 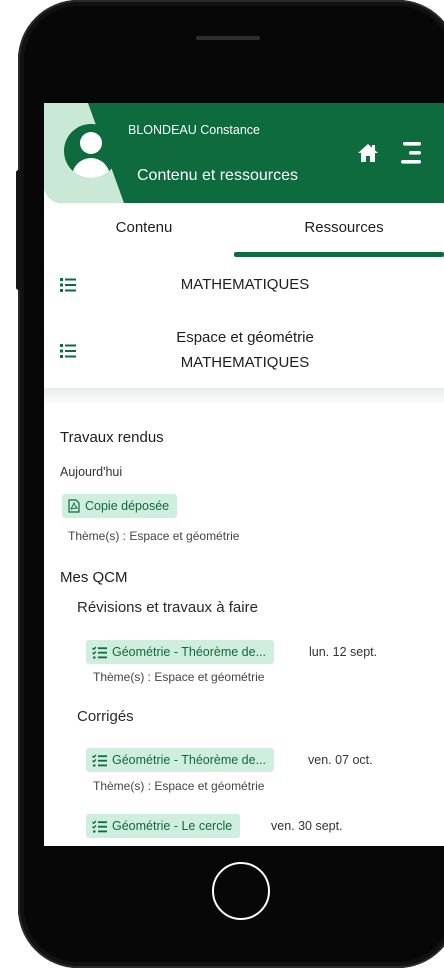 I want to click on resource-theme-line2: MATHEMATIQUES, so click(x=245, y=363).